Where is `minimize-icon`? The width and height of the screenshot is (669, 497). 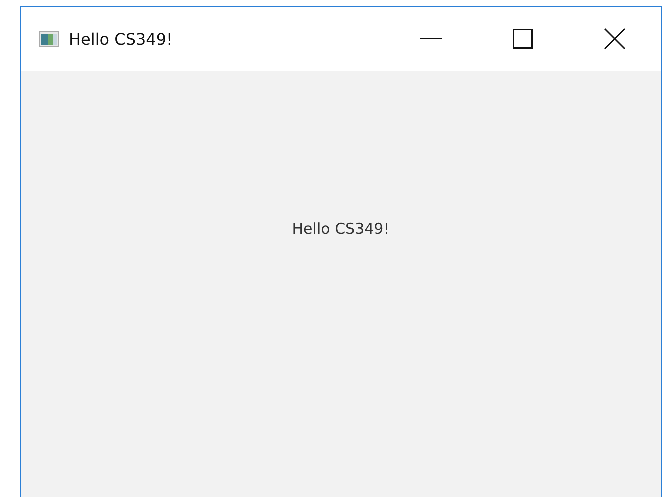 minimize-icon is located at coordinates (431, 39).